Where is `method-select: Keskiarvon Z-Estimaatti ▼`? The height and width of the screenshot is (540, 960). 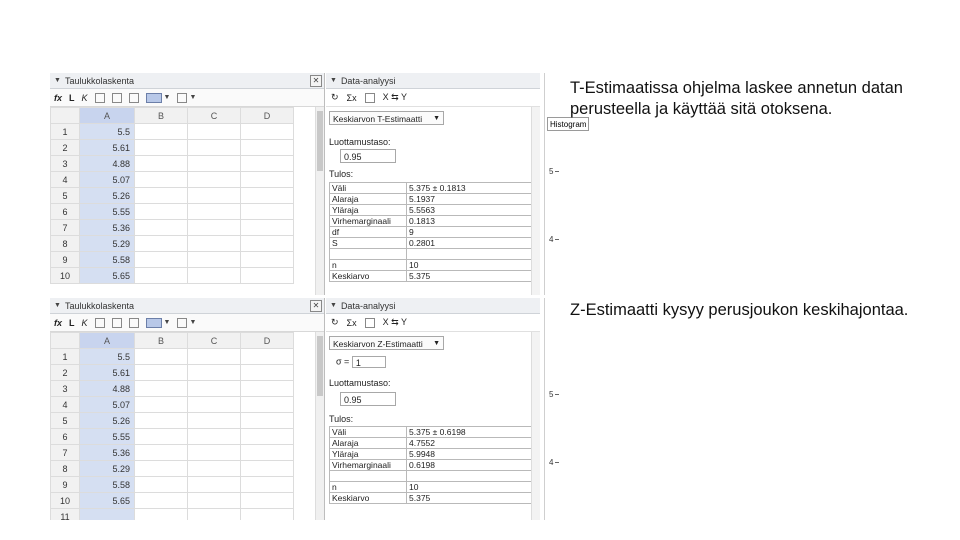 method-select: Keskiarvon Z-Estimaatti ▼ is located at coordinates (386, 343).